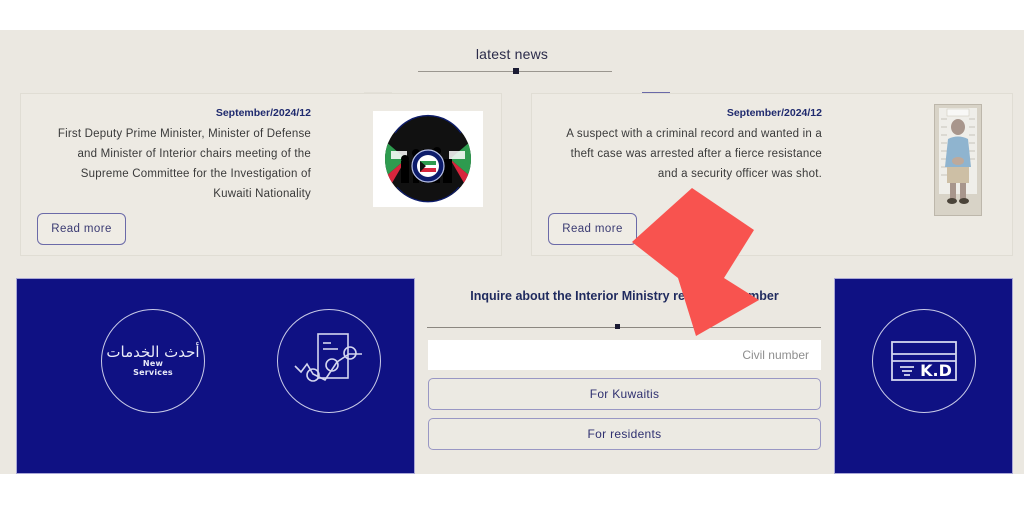 The image size is (1024, 512). Describe the element at coordinates (512, 493) in the screenshot. I see `bottom-band` at that location.